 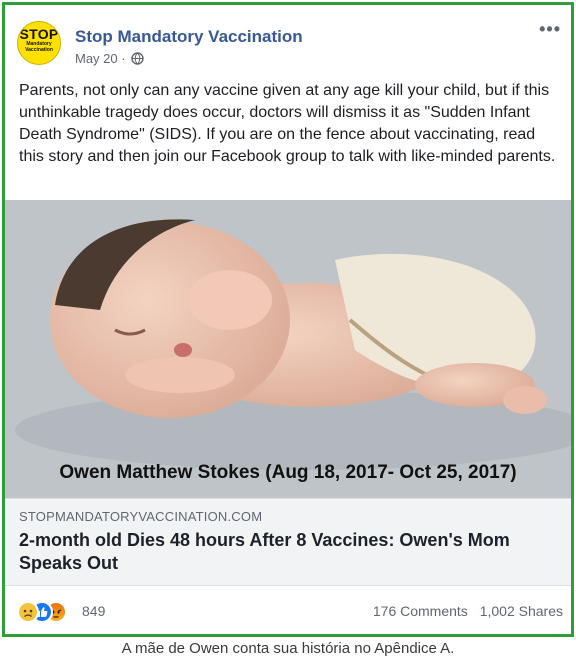 What do you see at coordinates (39, 34) in the screenshot?
I see `avatar-logo-text: STOP` at bounding box center [39, 34].